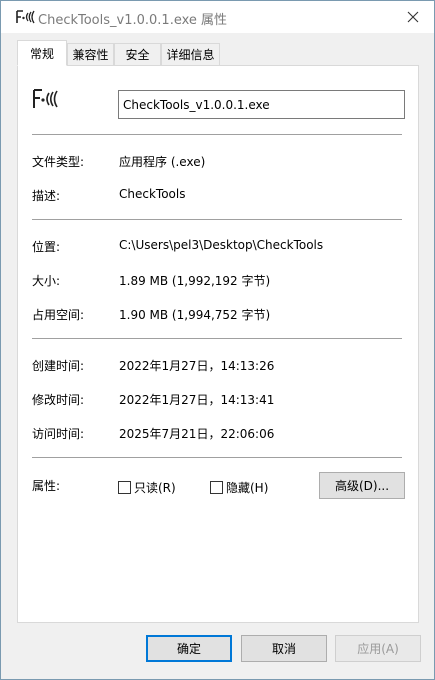  What do you see at coordinates (221, 245) in the screenshot?
I see `location-value: C:\Users\pel3\Desktop\CheckTools` at bounding box center [221, 245].